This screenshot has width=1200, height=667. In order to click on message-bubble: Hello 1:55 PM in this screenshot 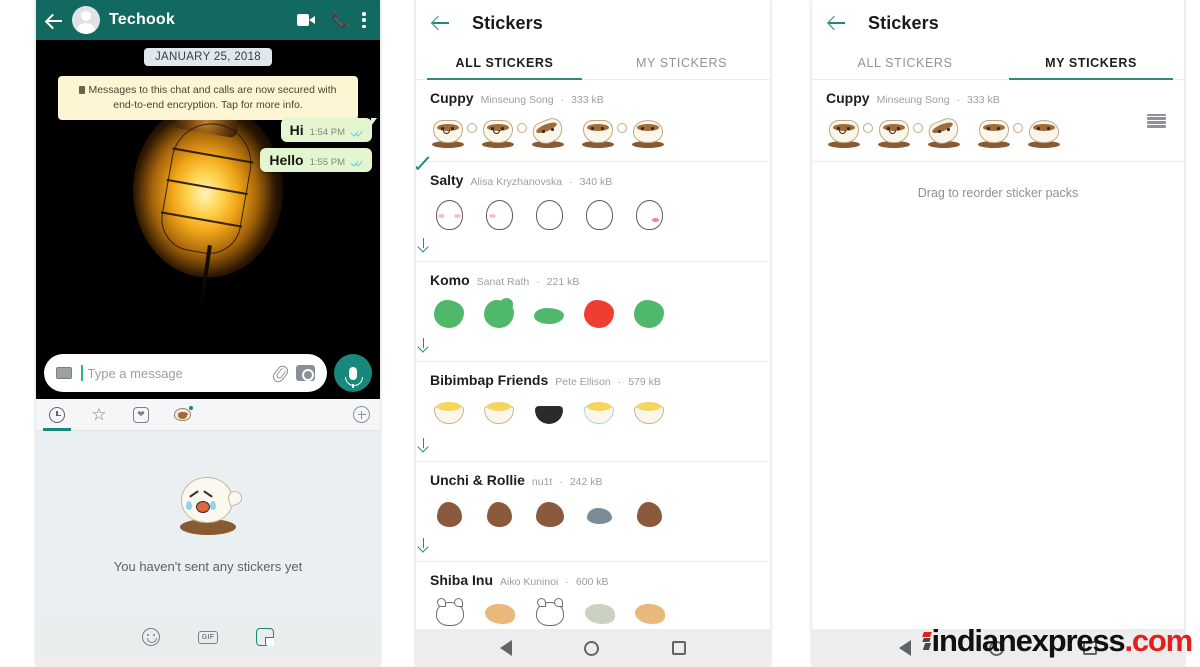, I will do `click(316, 160)`.